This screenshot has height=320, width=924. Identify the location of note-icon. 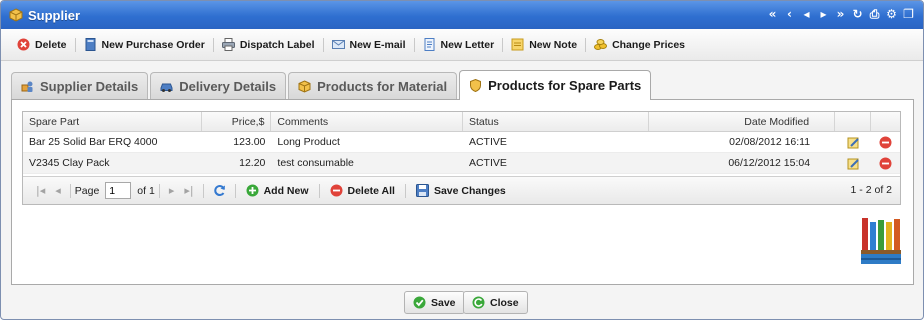
(517, 44).